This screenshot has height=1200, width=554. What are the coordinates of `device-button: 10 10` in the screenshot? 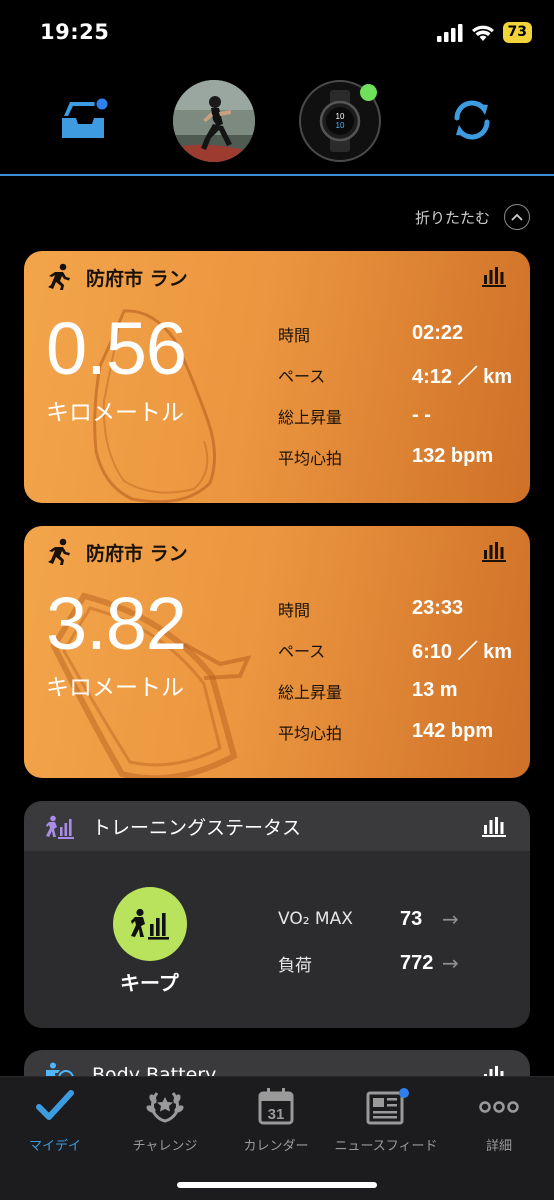 It's located at (340, 121).